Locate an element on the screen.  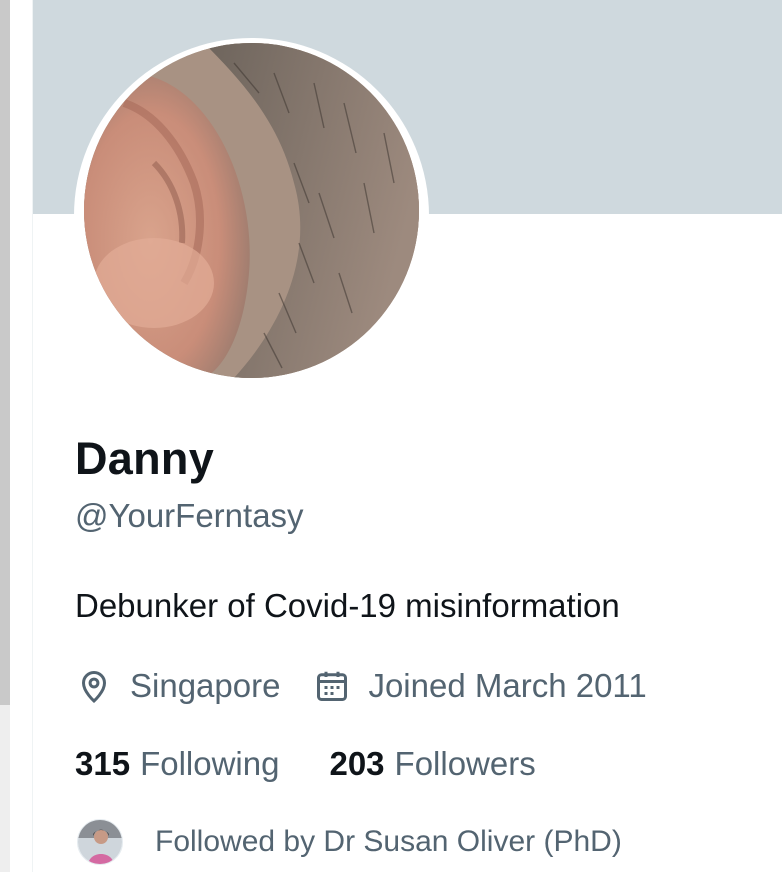
profile-location: Singapore is located at coordinates (178, 686).